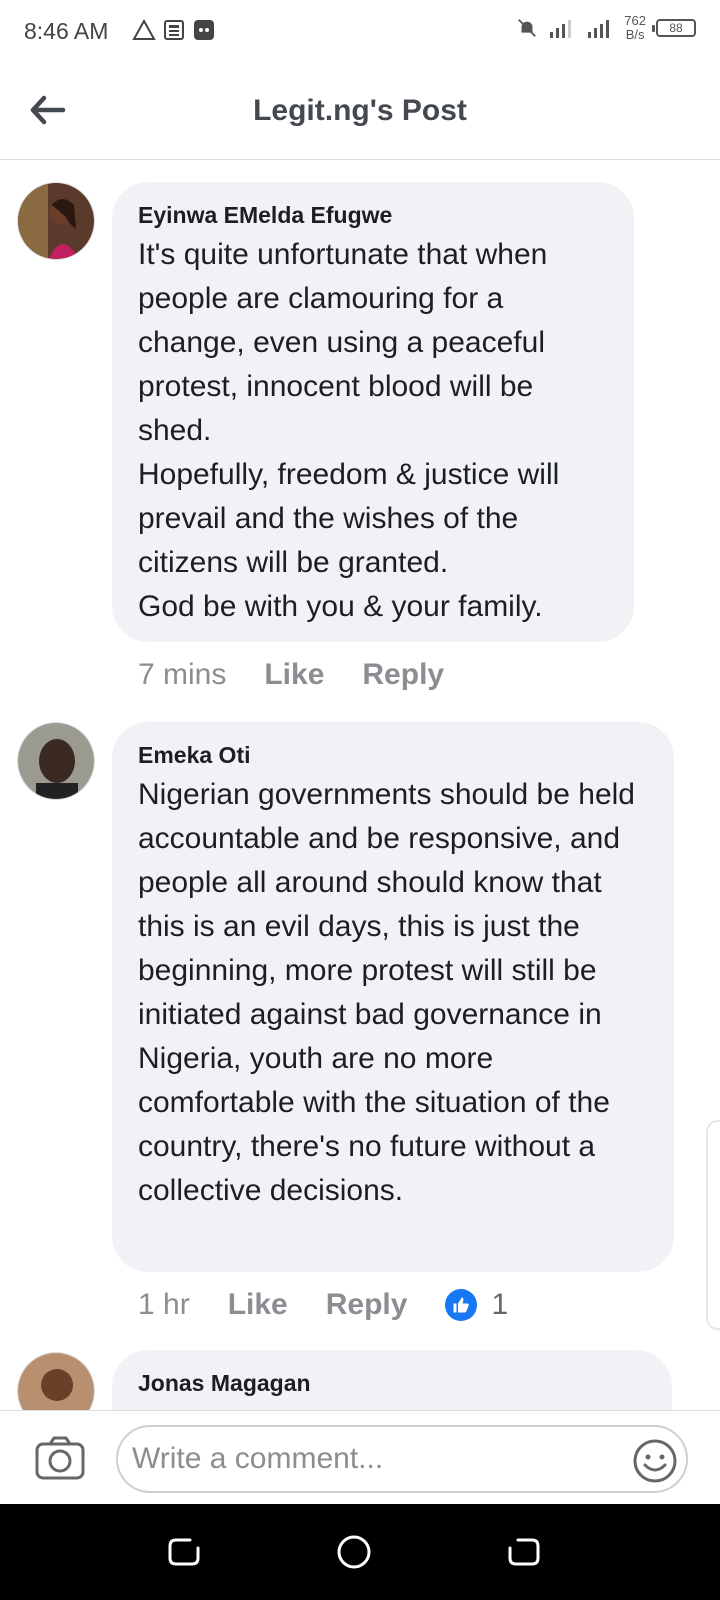  I want to click on recent-apps-button, so click(184, 1552).